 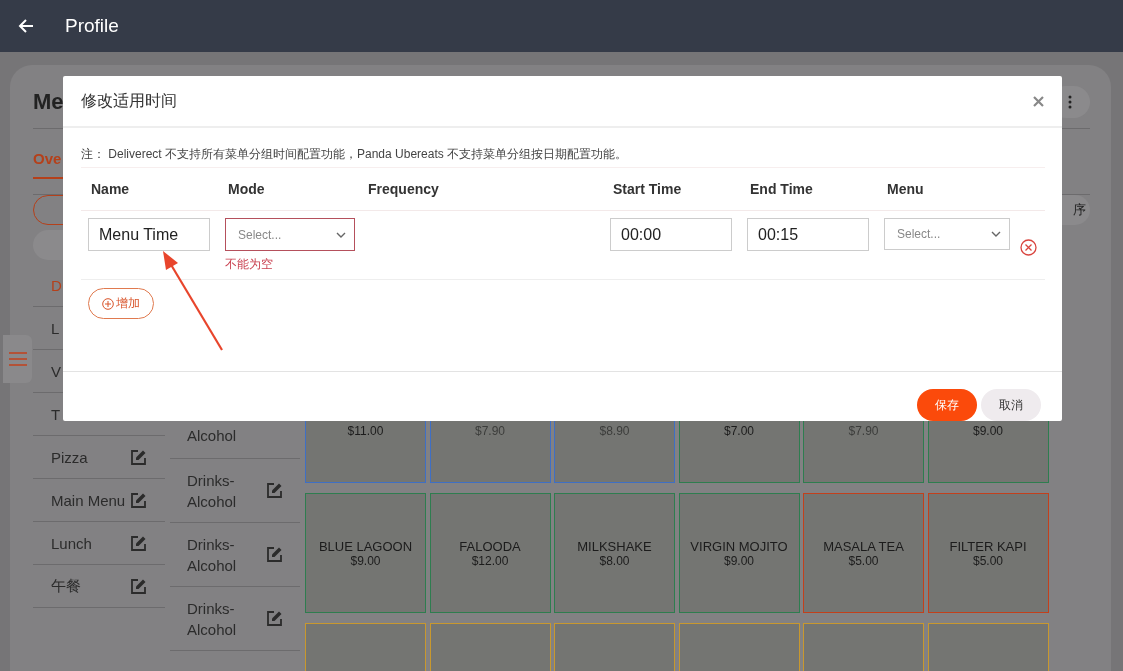 I want to click on column-header: Start Time, so click(x=647, y=189).